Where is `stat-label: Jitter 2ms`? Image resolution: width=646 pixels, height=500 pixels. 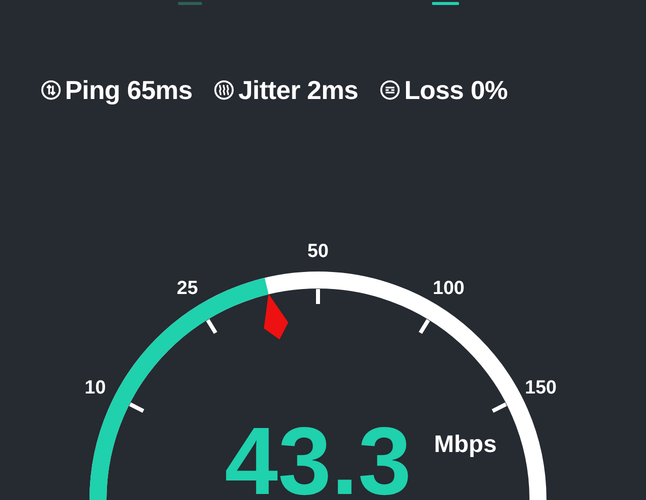 stat-label: Jitter 2ms is located at coordinates (298, 90).